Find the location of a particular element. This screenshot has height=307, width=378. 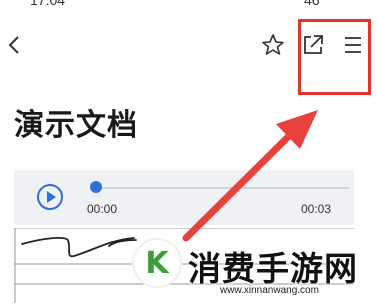

watermark-logo: K is located at coordinates (157, 263).